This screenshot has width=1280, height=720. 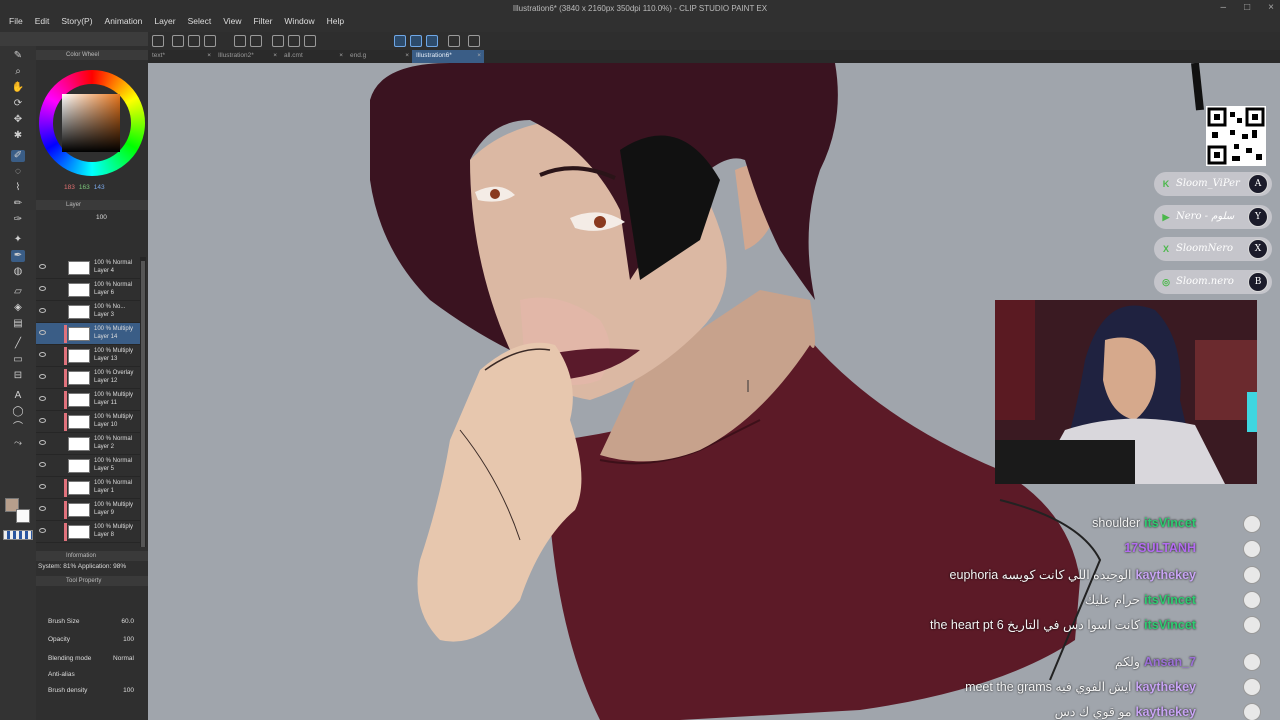 What do you see at coordinates (474, 41) in the screenshot?
I see `sync-icon` at bounding box center [474, 41].